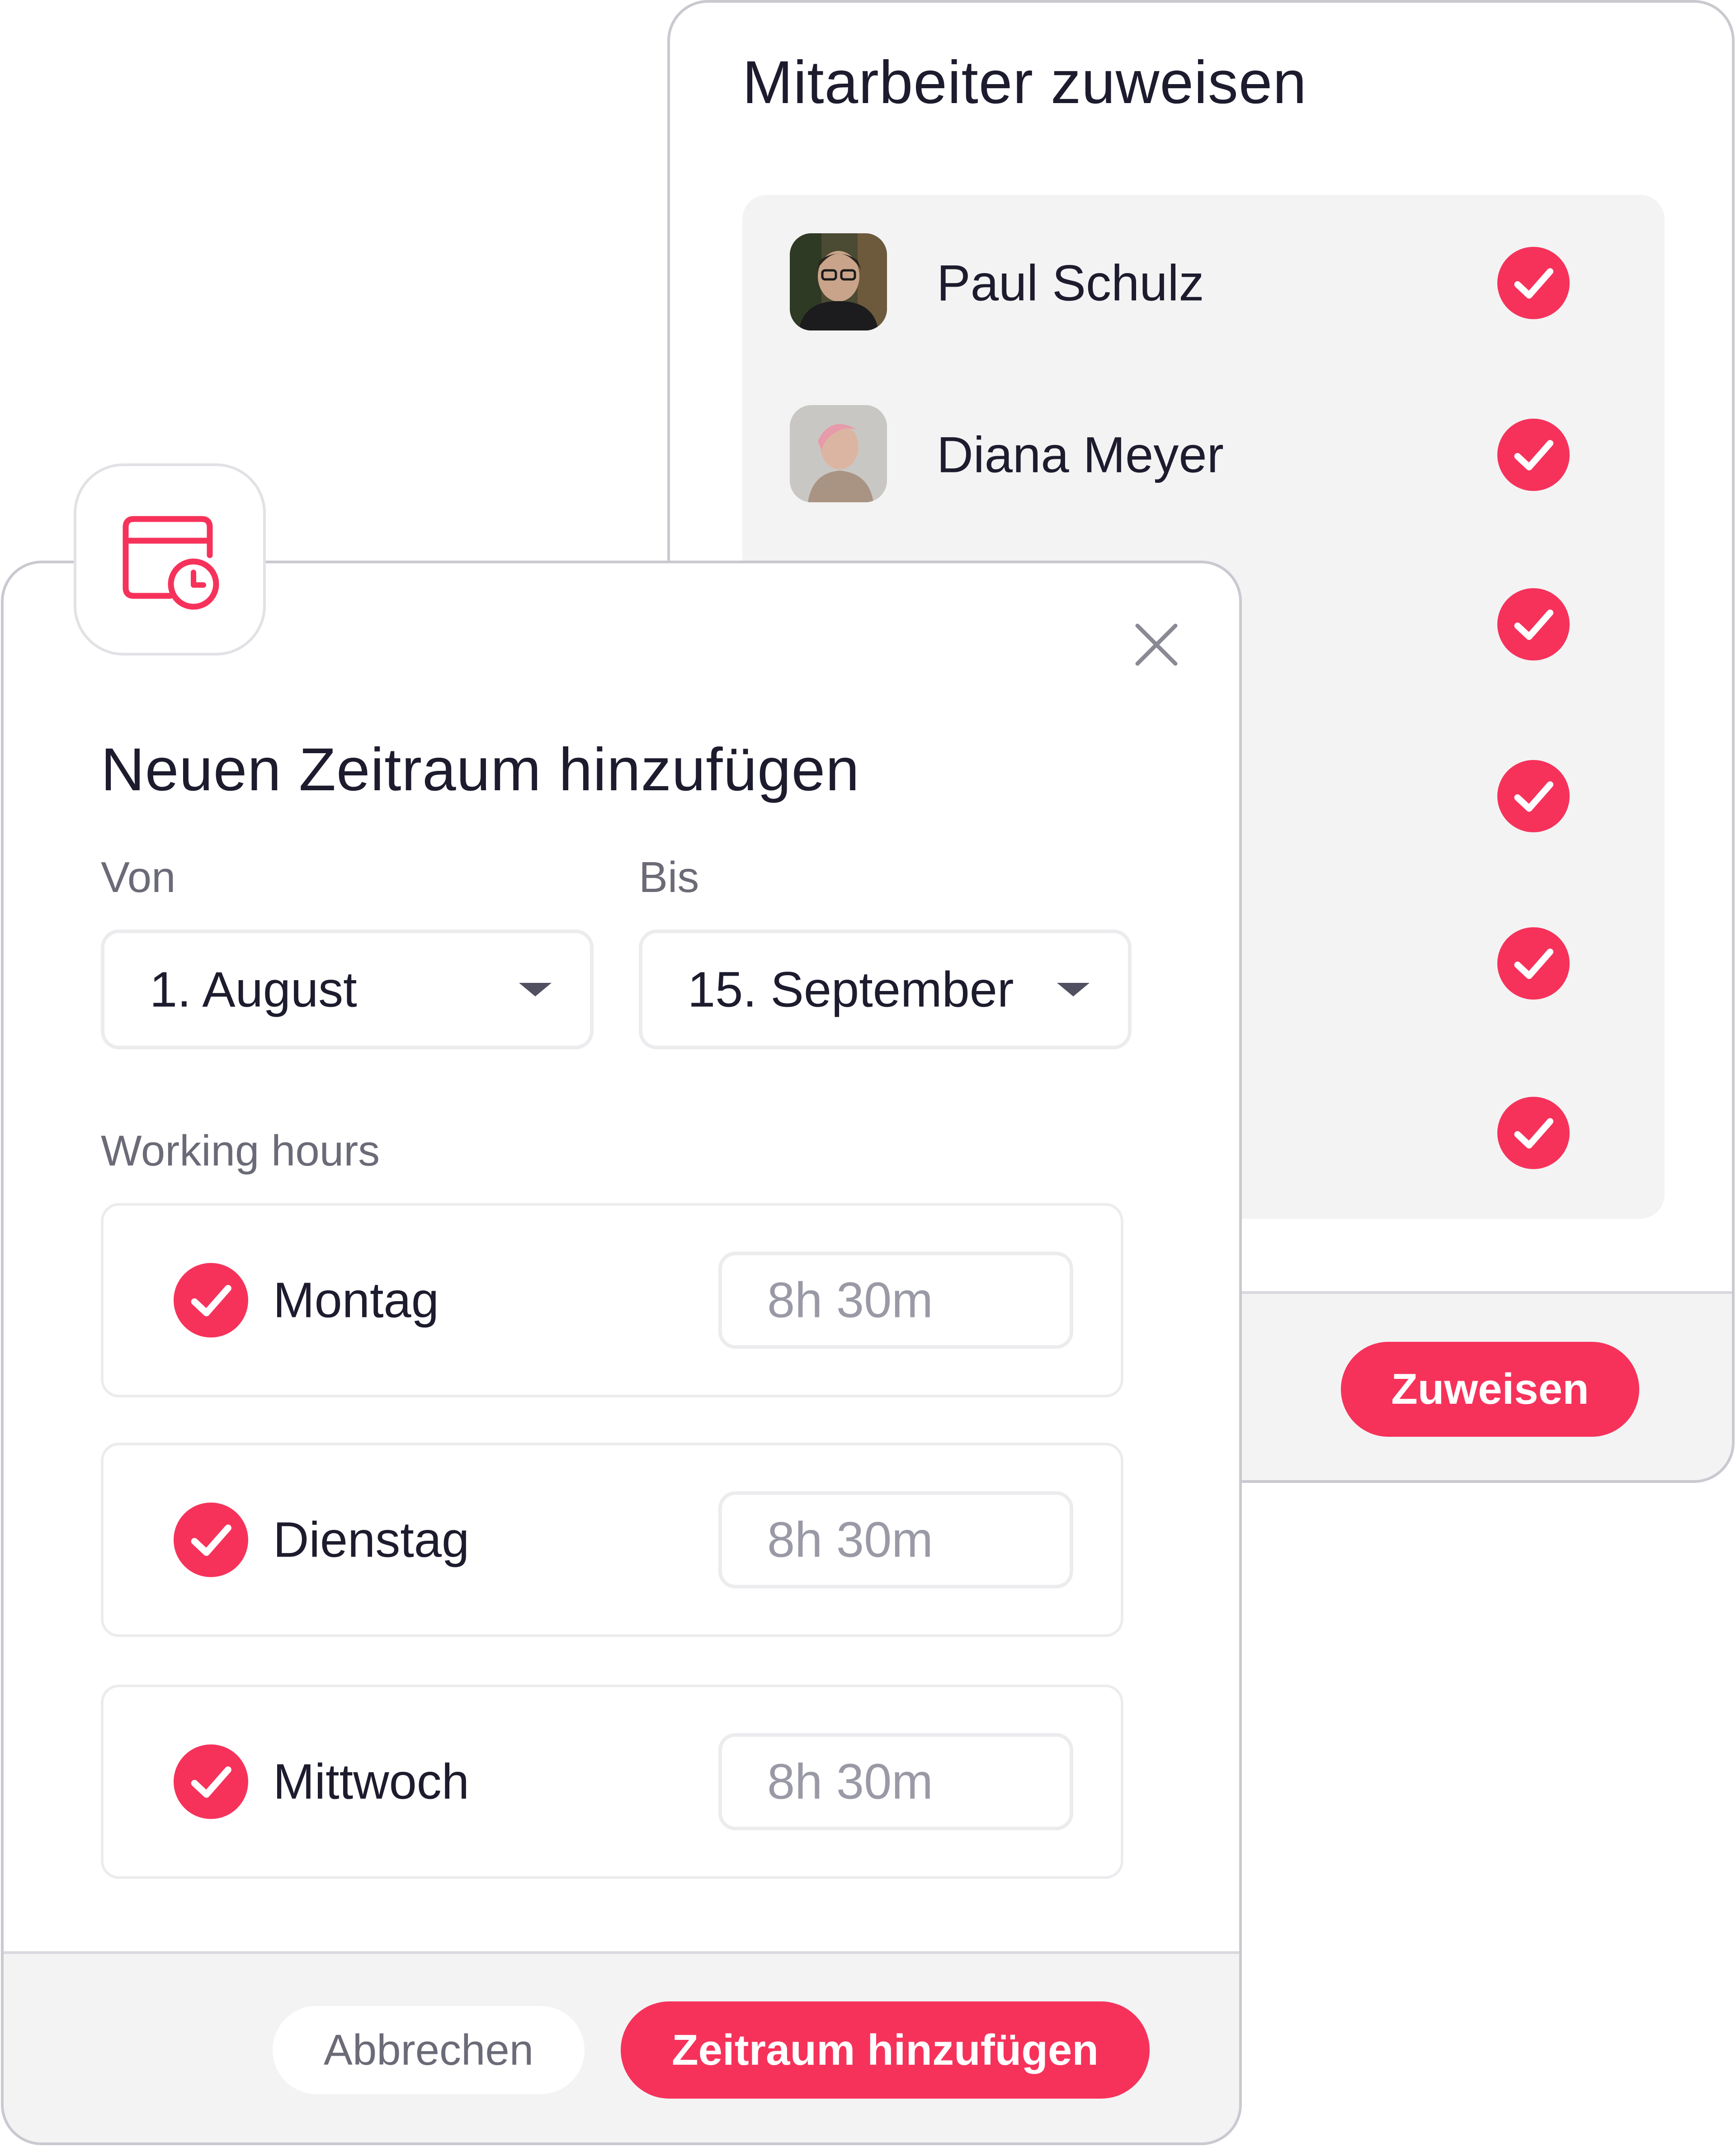 This screenshot has width=1736, height=2147. I want to click on close-icon, so click(1156, 645).